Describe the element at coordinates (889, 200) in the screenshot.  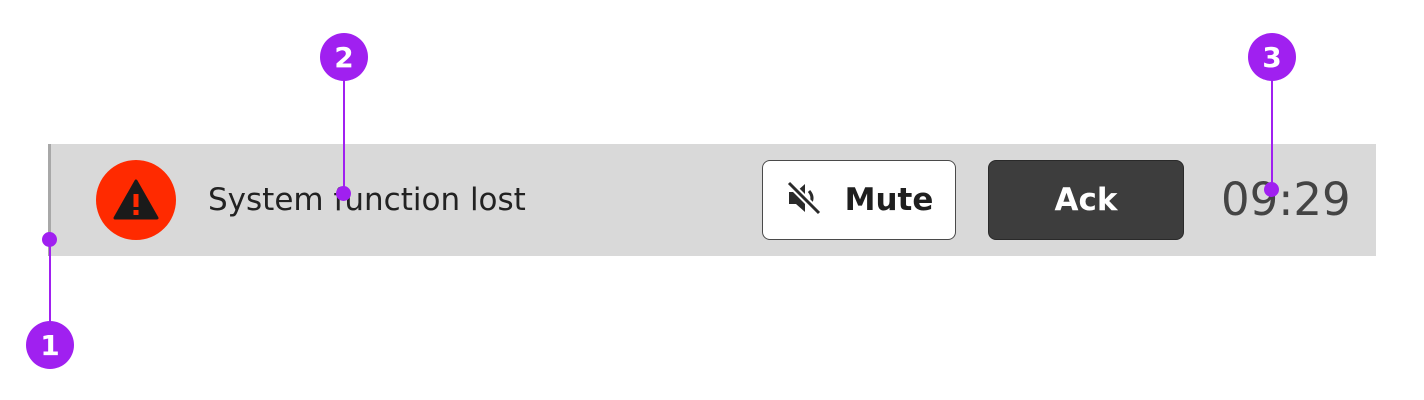
I see `mute-button-label: Mute` at that location.